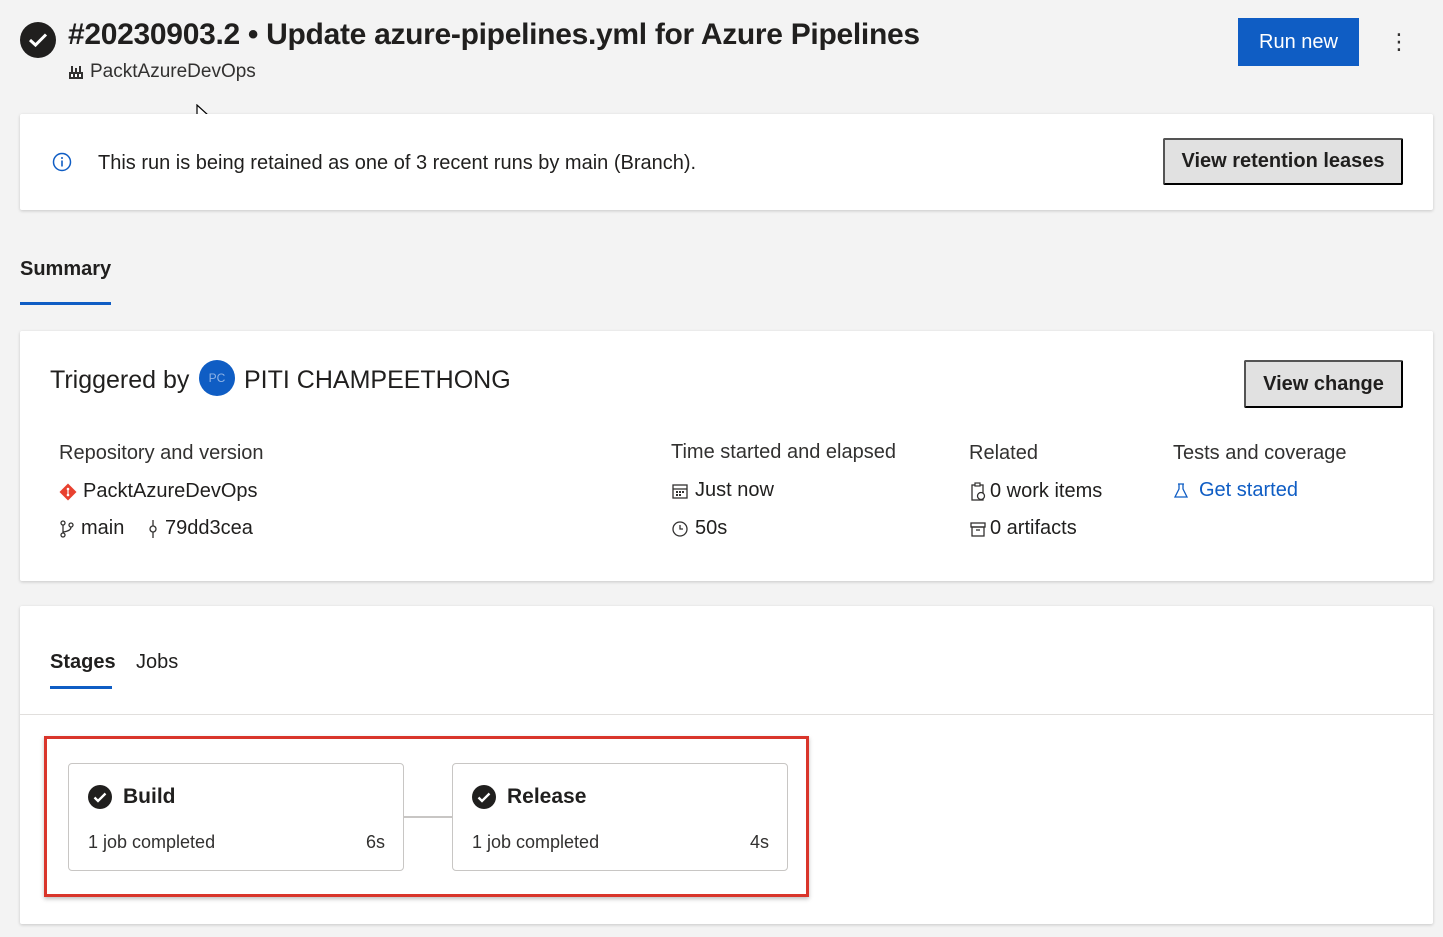 The width and height of the screenshot is (1443, 937). What do you see at coordinates (759, 842) in the screenshot?
I see `stage-duration: 4s` at bounding box center [759, 842].